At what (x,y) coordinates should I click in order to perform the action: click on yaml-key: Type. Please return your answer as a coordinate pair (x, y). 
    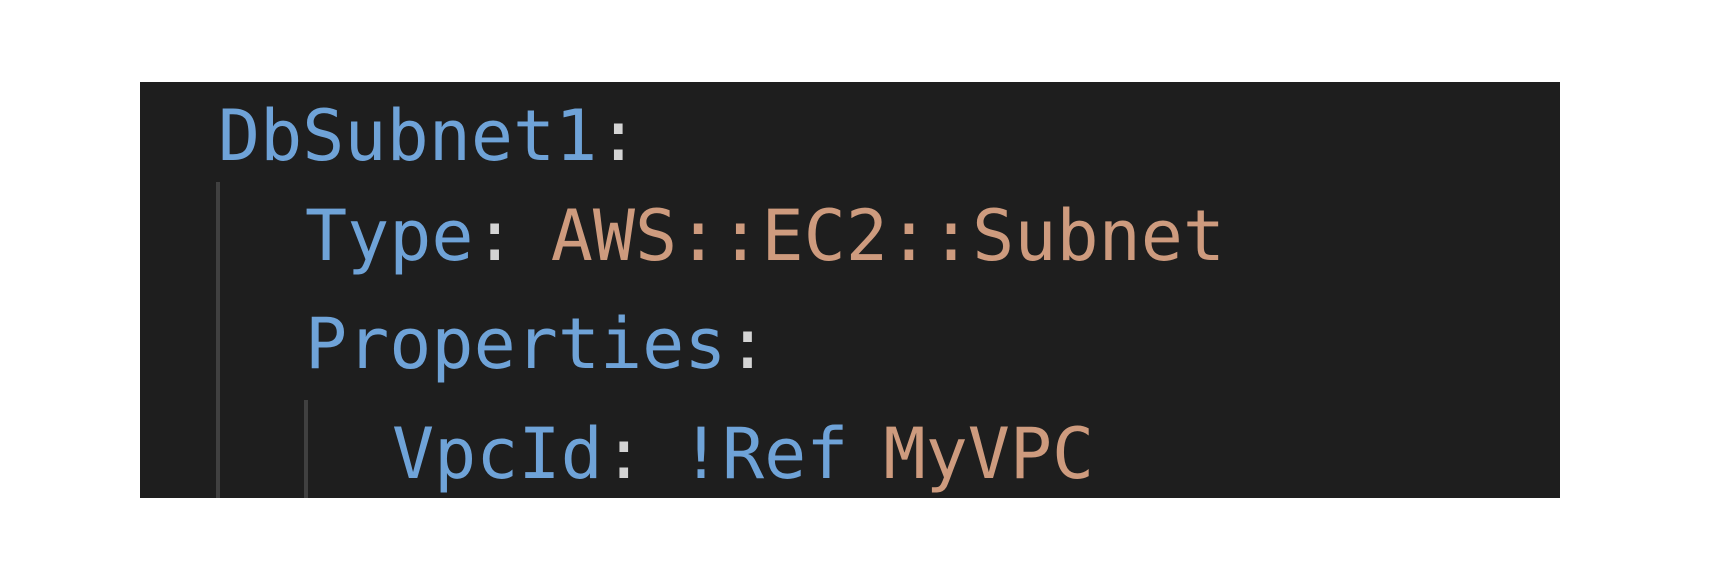
    Looking at the image, I should click on (389, 236).